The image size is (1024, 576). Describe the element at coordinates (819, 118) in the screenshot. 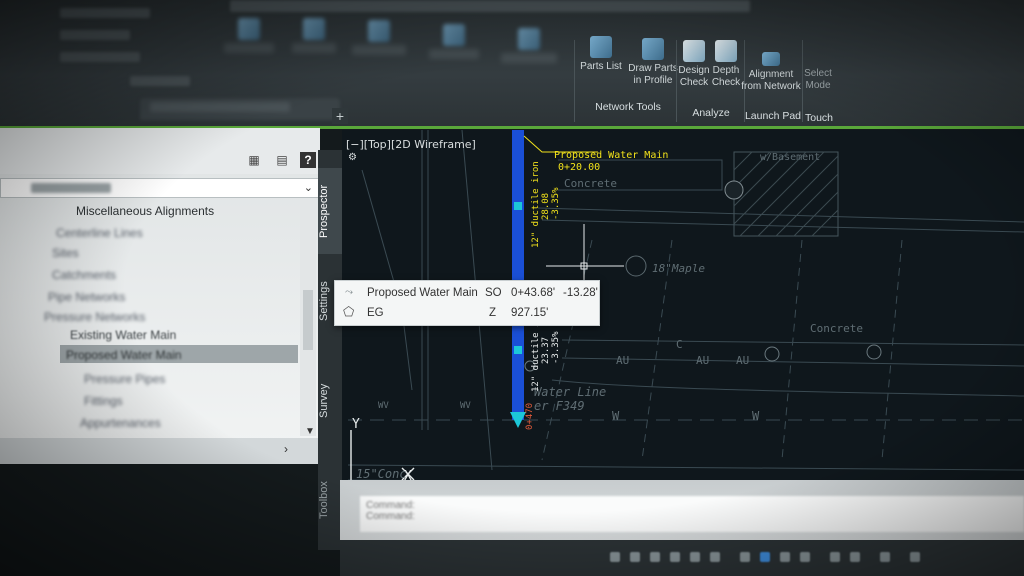

I see `touch-panel-label: Touch` at that location.